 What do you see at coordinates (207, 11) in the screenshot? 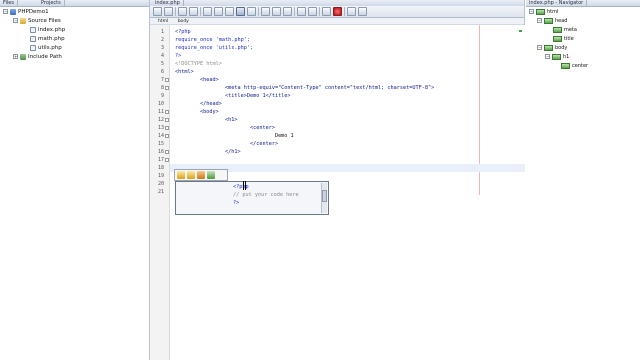
I see `find-selection-button` at bounding box center [207, 11].